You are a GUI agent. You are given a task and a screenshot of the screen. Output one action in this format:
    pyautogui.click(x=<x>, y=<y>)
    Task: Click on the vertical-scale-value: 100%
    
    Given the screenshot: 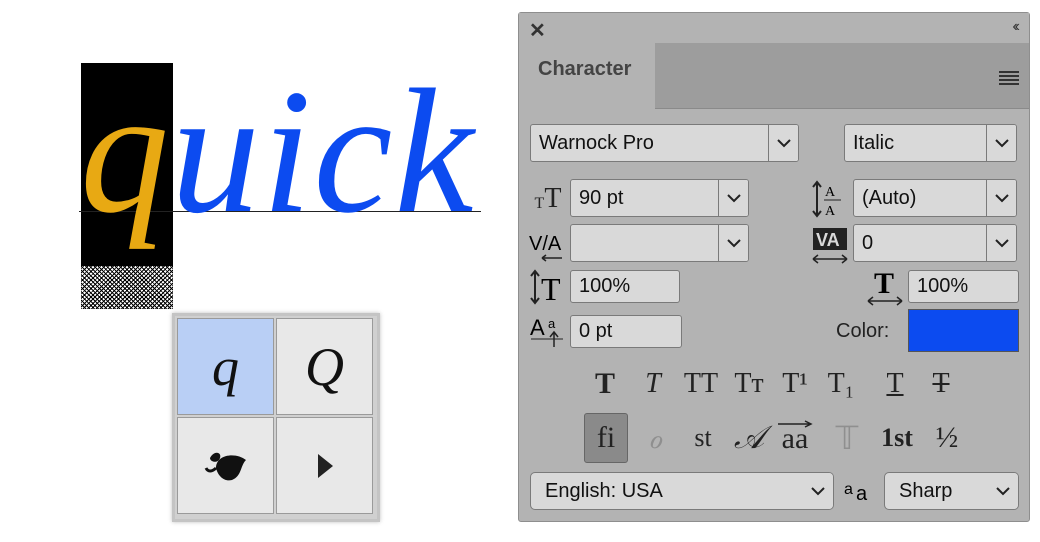 What is the action you would take?
    pyautogui.click(x=605, y=286)
    